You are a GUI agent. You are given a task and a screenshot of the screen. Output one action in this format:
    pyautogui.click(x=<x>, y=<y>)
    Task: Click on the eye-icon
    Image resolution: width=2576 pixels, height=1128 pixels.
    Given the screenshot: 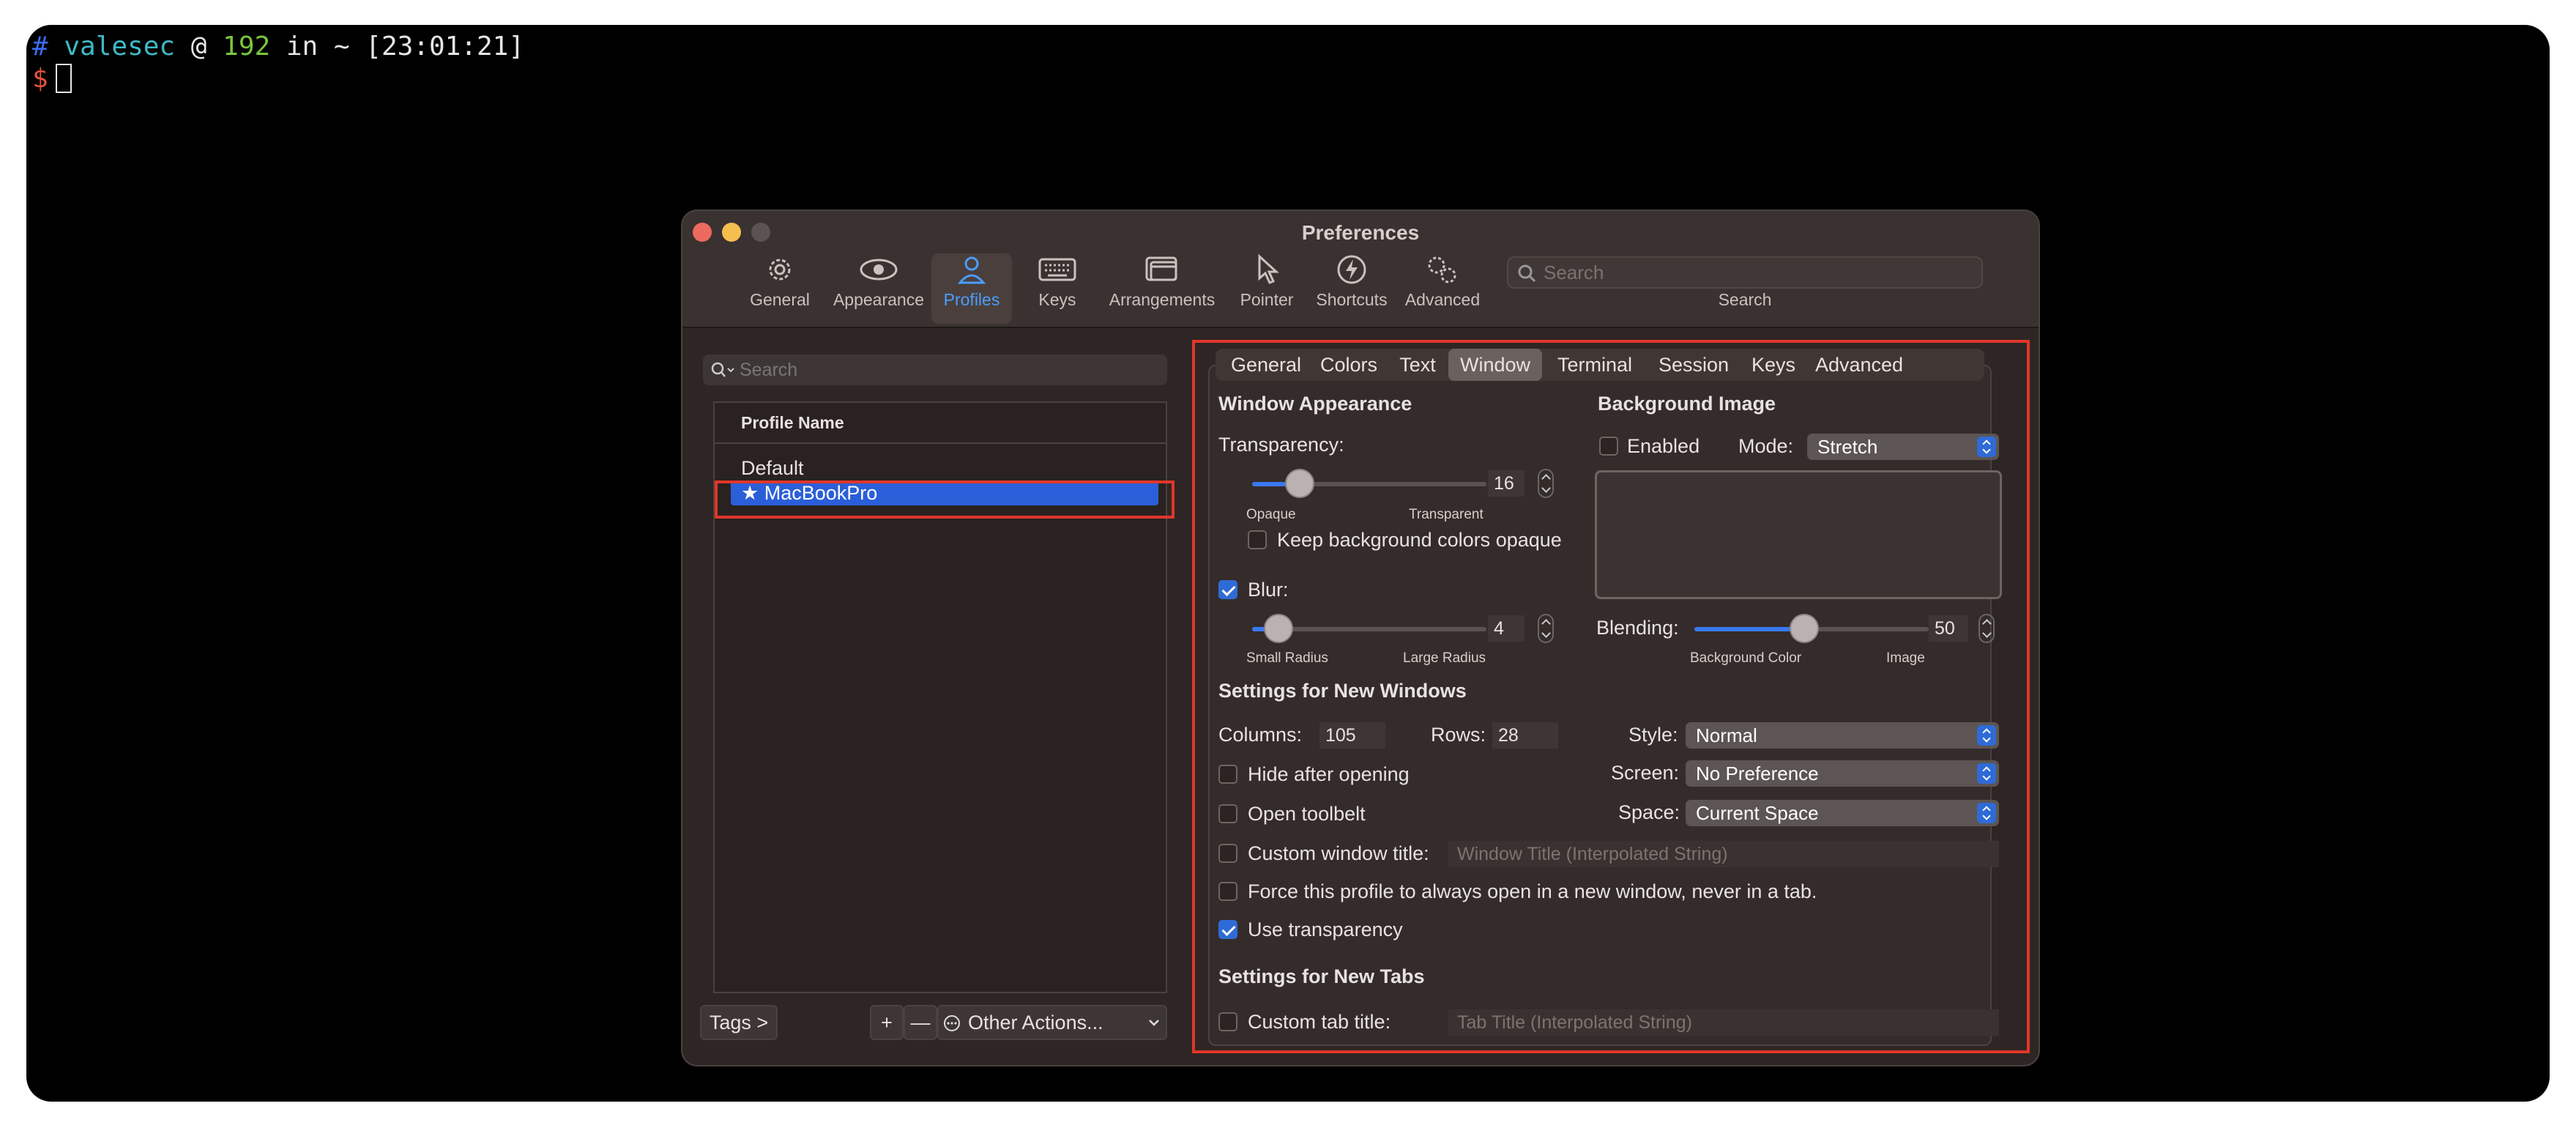 What is the action you would take?
    pyautogui.click(x=879, y=270)
    